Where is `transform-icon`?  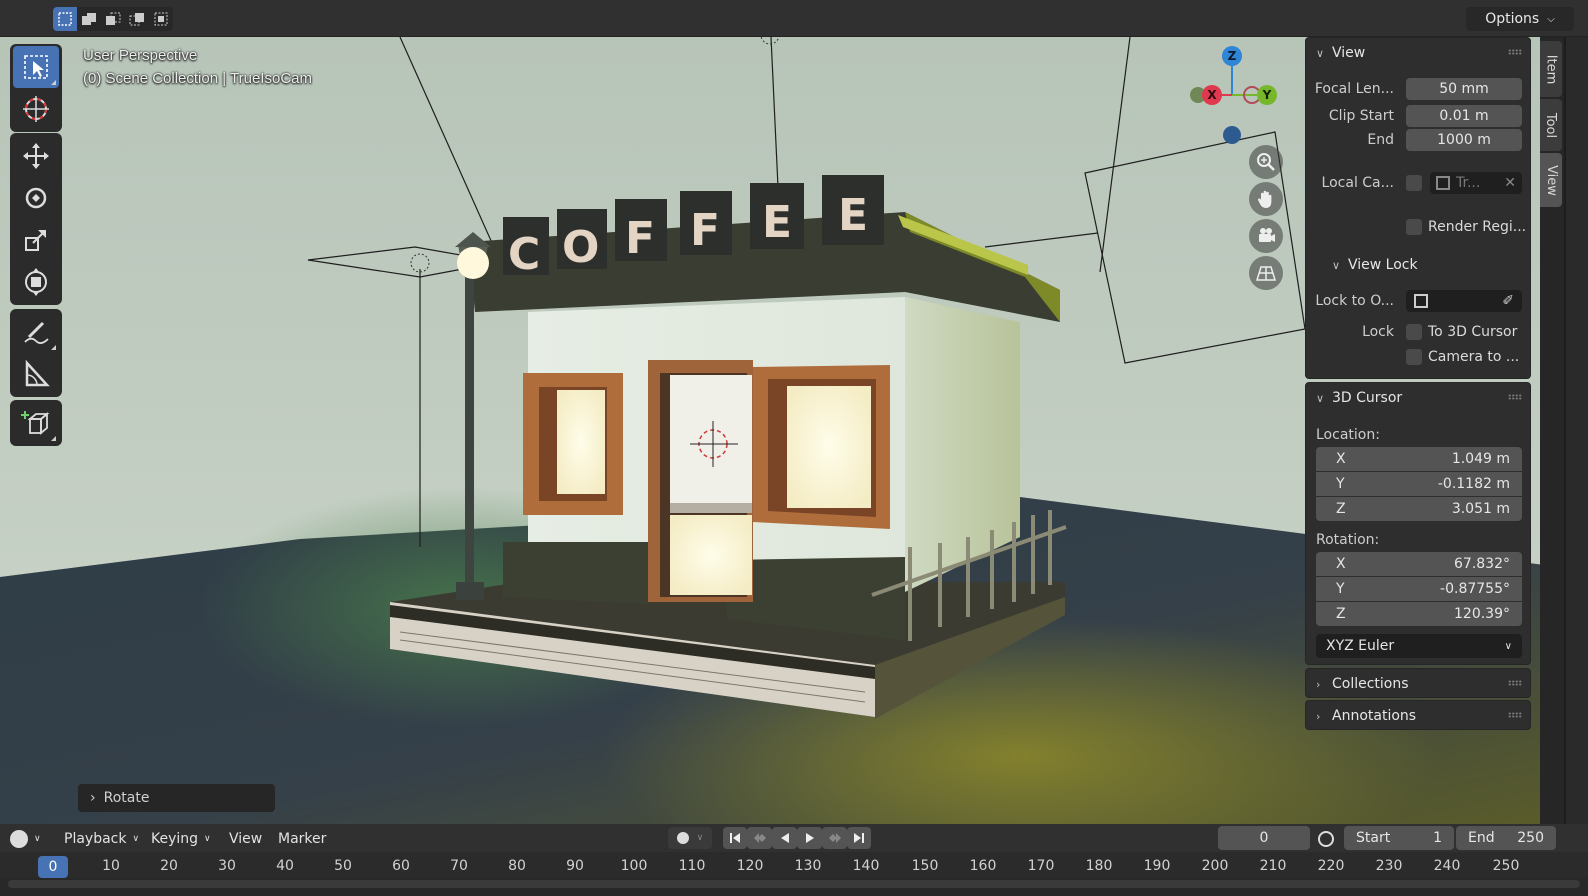
transform-icon is located at coordinates (36, 282).